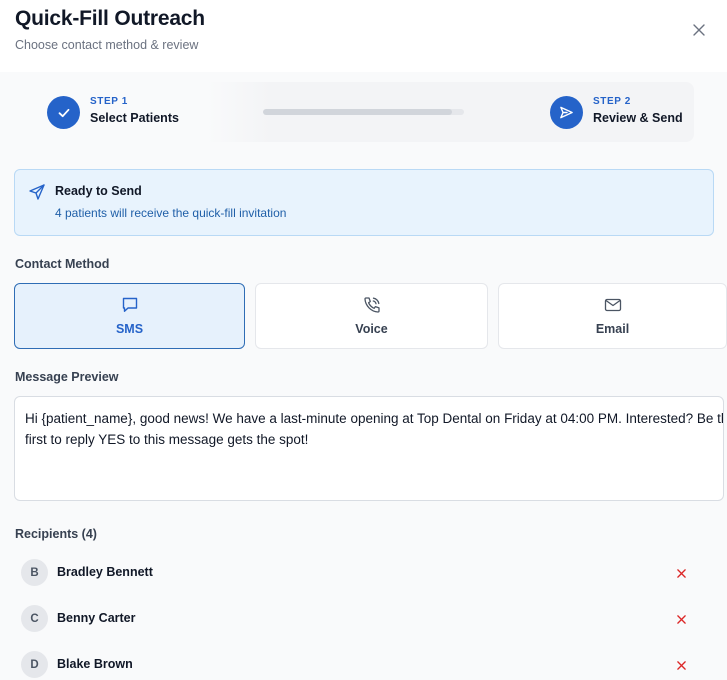 This screenshot has height=680, width=727. I want to click on step-1-label: Select Patients, so click(134, 118).